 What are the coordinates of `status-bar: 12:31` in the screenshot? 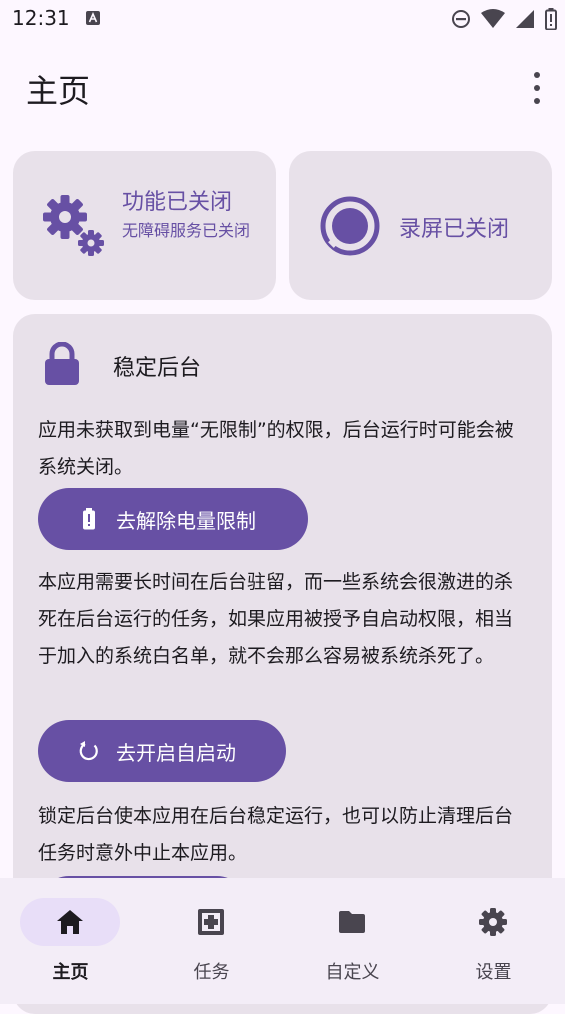 It's located at (282, 20).